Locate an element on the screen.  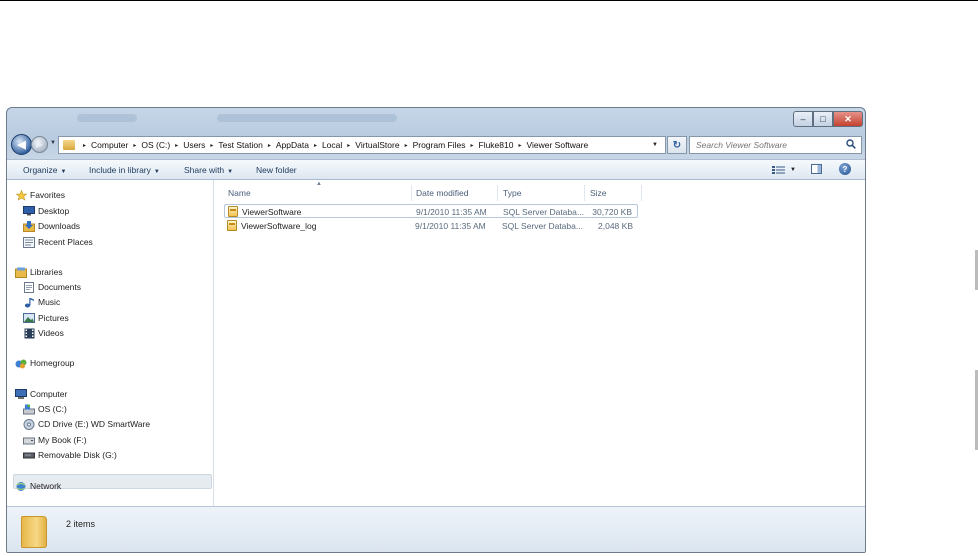
search-box is located at coordinates (775, 145).